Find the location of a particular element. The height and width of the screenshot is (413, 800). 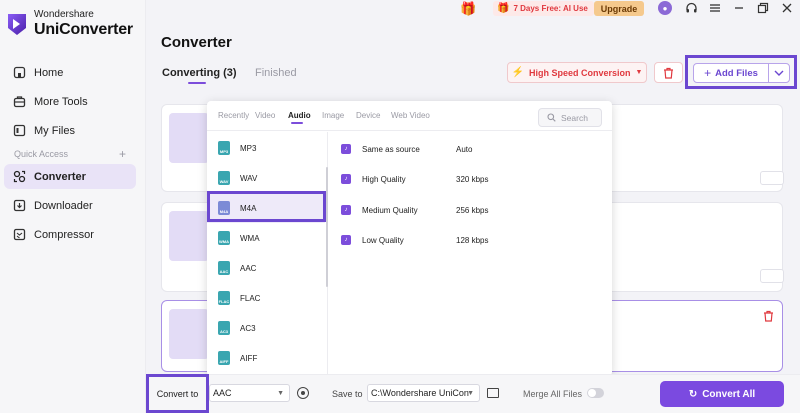

format-item-wav: WAV WAV is located at coordinates (266, 178).